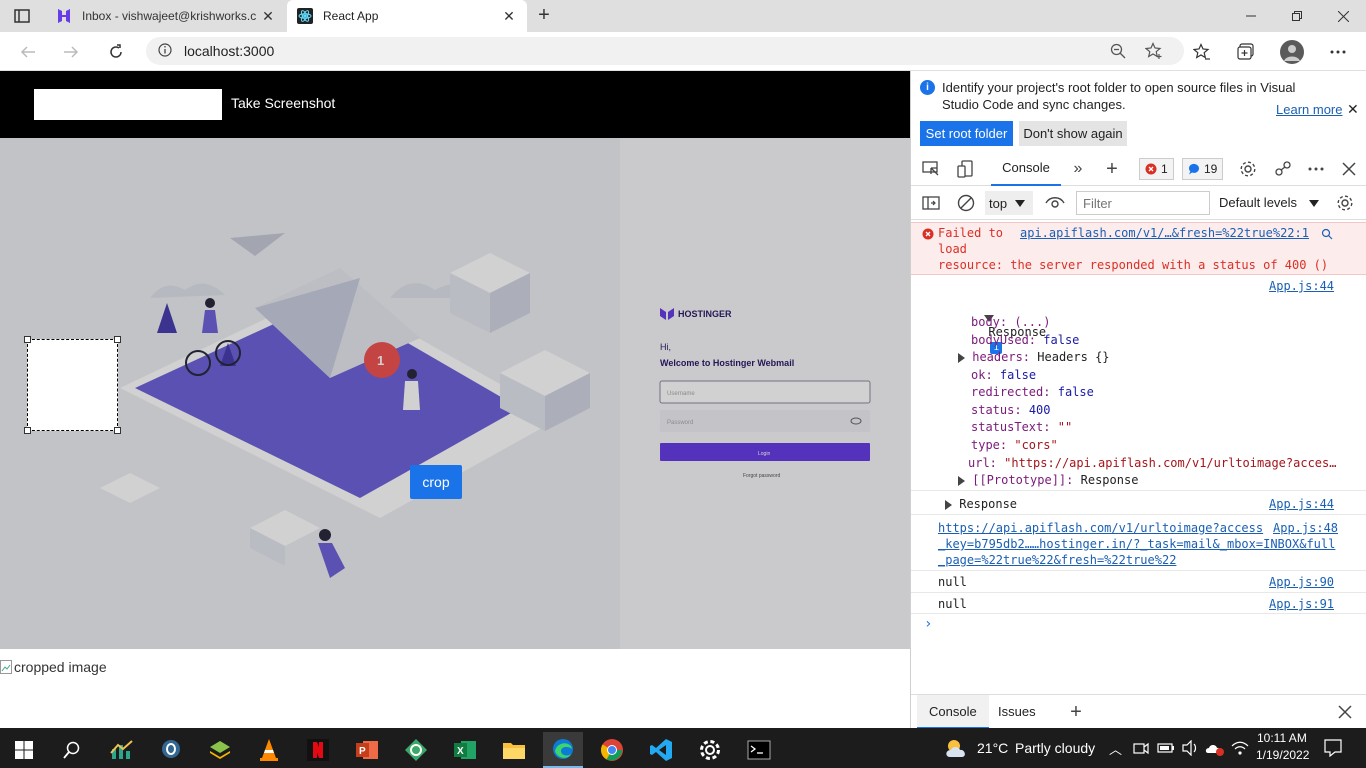  Describe the element at coordinates (931, 203) in the screenshot. I see `show-sidebar-icon` at that location.